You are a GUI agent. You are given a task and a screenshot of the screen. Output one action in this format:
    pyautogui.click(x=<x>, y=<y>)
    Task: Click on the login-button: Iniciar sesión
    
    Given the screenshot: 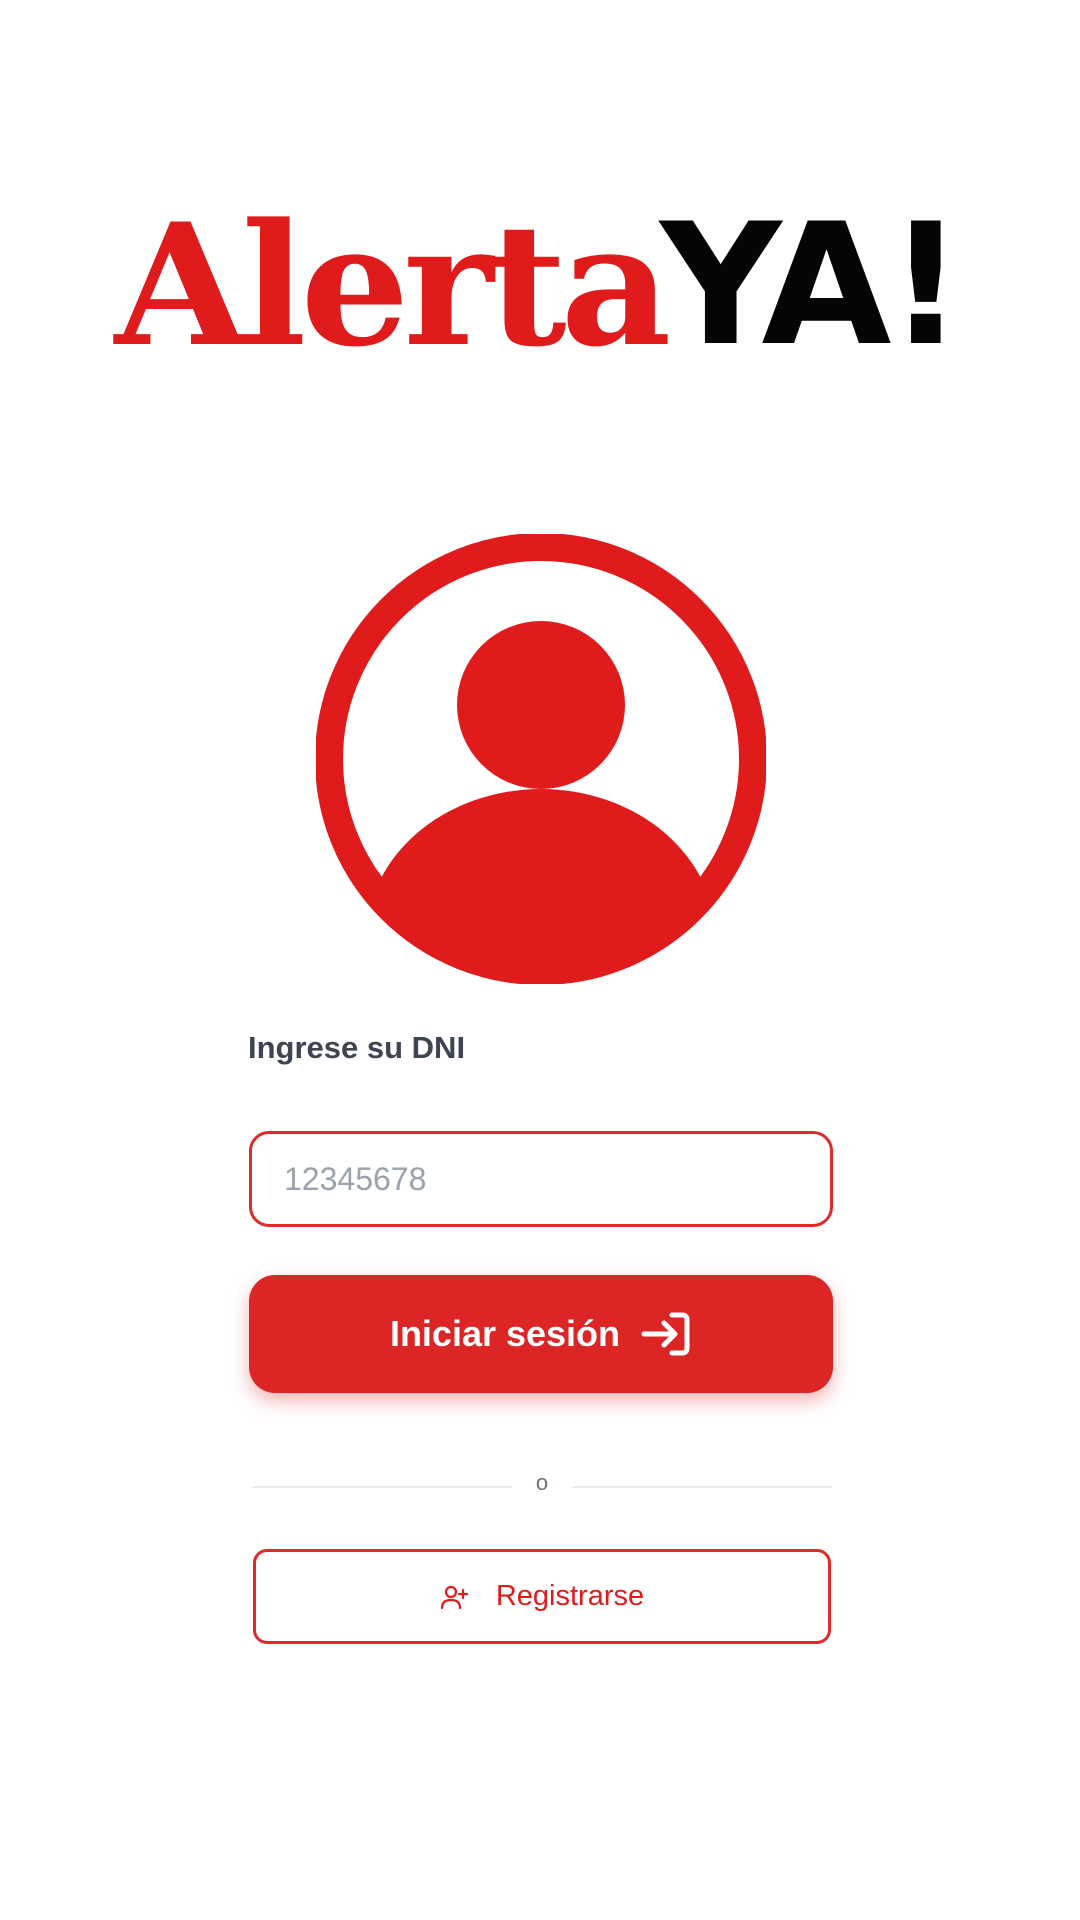 What is the action you would take?
    pyautogui.click(x=541, y=1334)
    